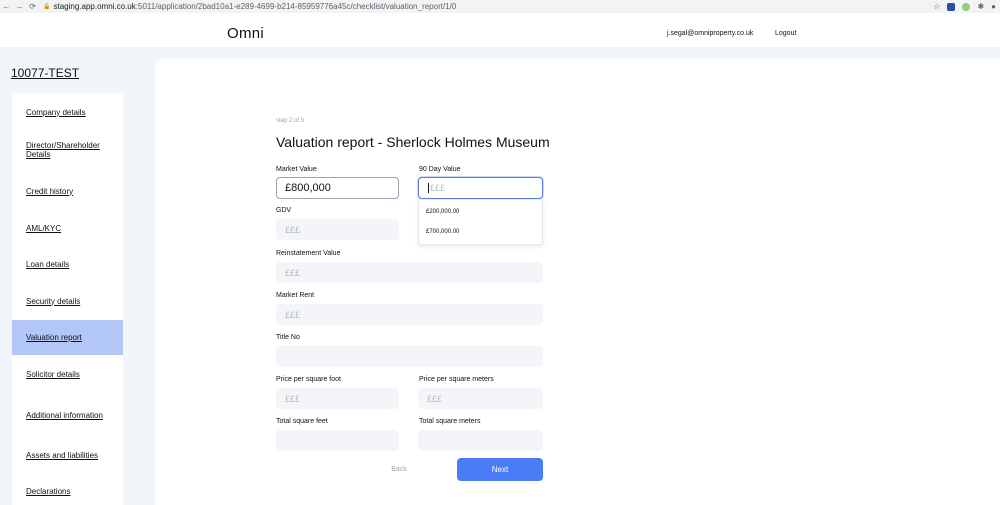 The image size is (1000, 505). I want to click on market-rent-input: £££, so click(409, 314).